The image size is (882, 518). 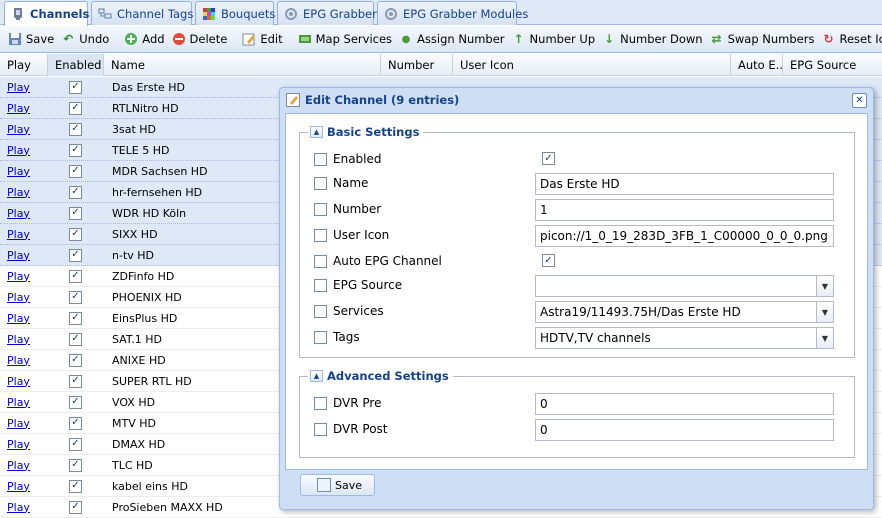 I want to click on edit-button: Edit, so click(x=261, y=39).